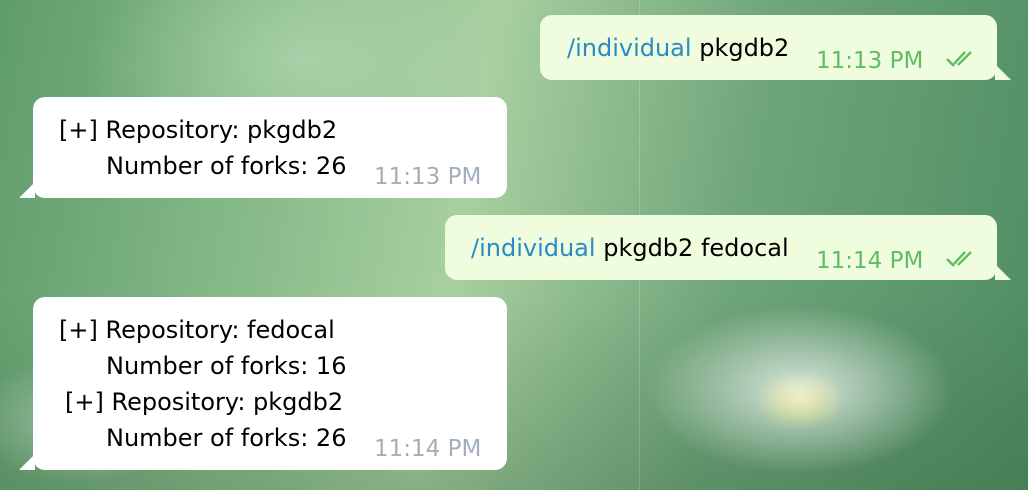 This screenshot has height=490, width=1028. I want to click on message-line: [+] Repository: fedocal, so click(197, 330).